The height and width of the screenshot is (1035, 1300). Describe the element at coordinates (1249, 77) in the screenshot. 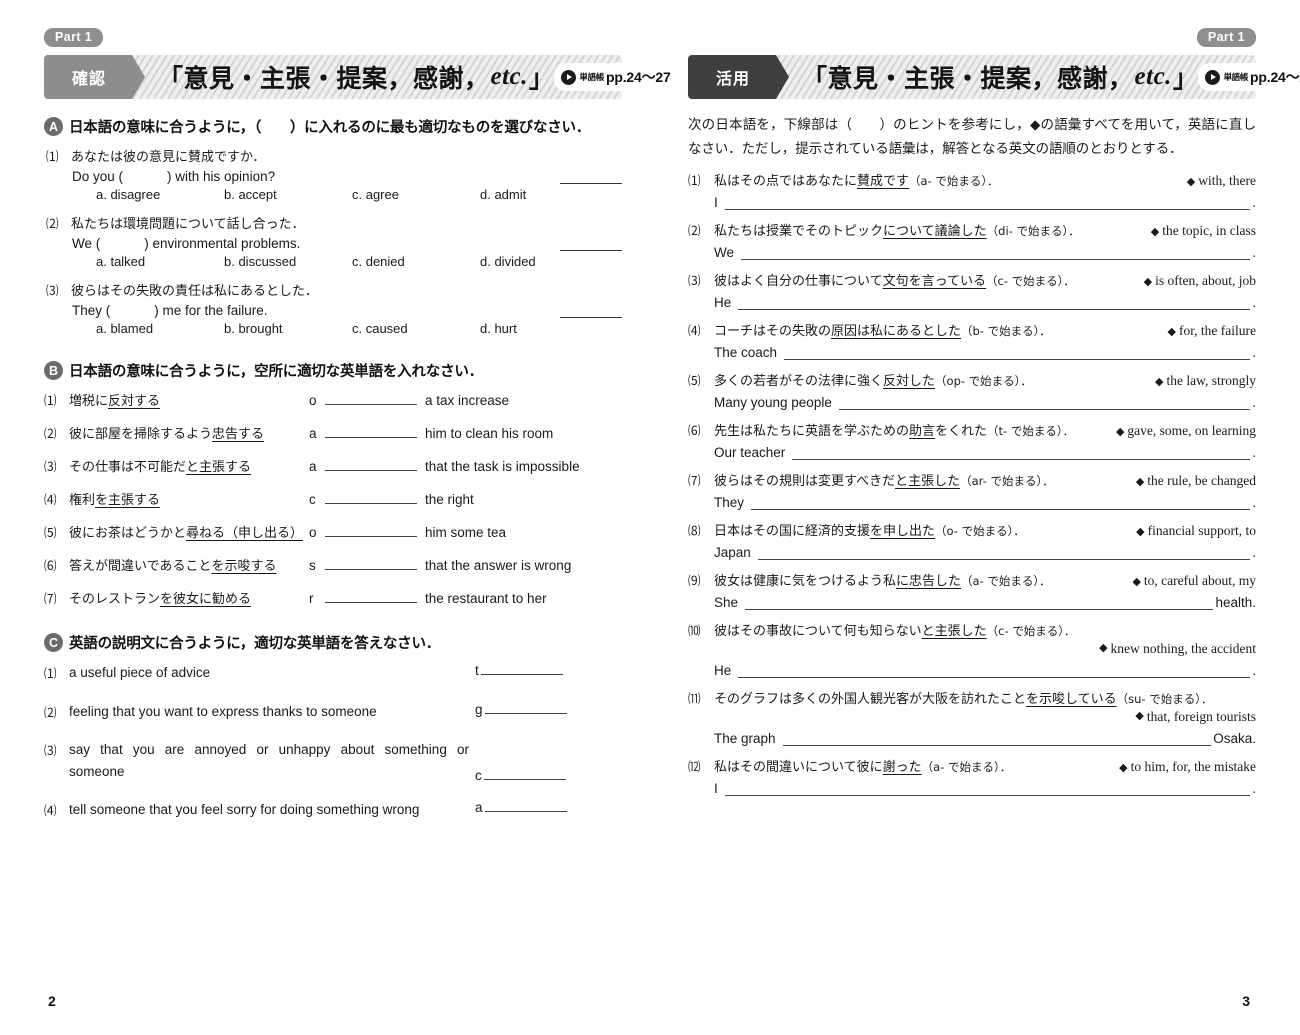

I see `right-reference-badge: 単語帳 pp.24〜27` at that location.